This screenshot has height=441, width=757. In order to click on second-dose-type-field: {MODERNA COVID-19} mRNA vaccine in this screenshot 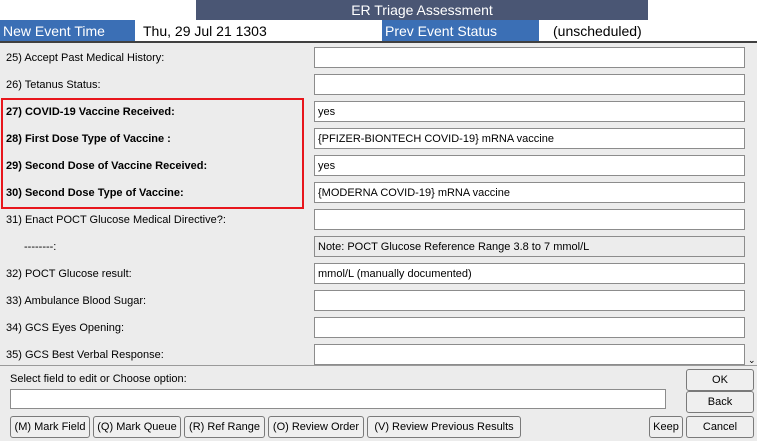, I will do `click(529, 192)`.